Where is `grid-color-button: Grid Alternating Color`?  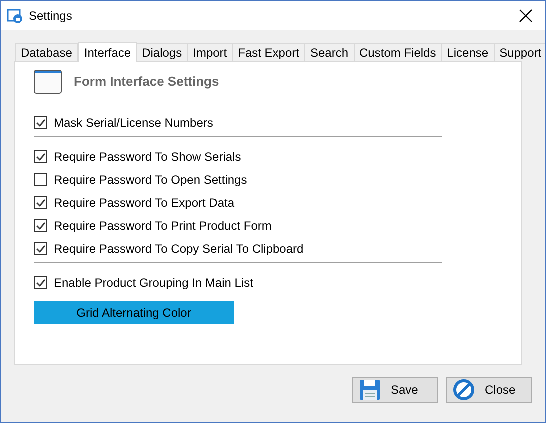 grid-color-button: Grid Alternating Color is located at coordinates (134, 312).